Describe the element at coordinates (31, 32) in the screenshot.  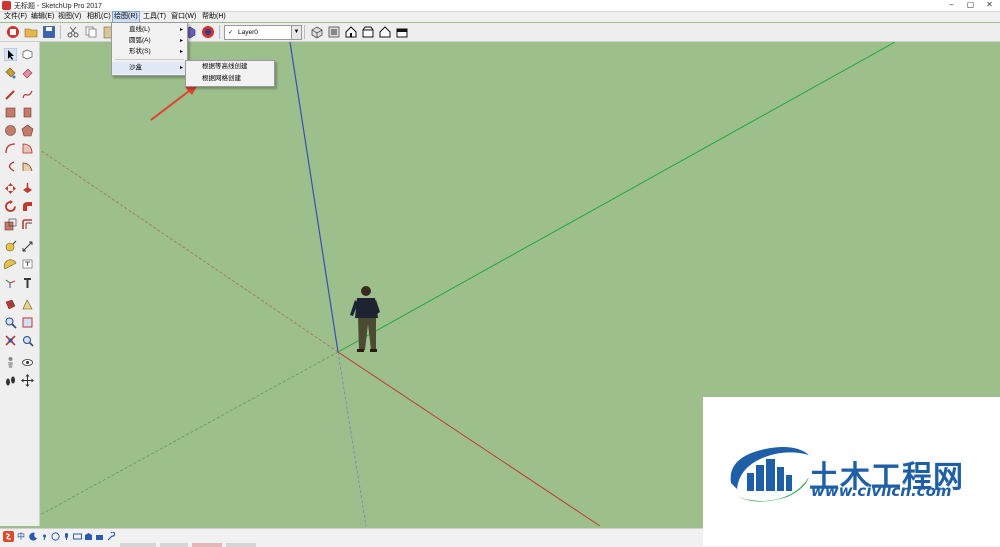
I see `open-folder-icon` at that location.